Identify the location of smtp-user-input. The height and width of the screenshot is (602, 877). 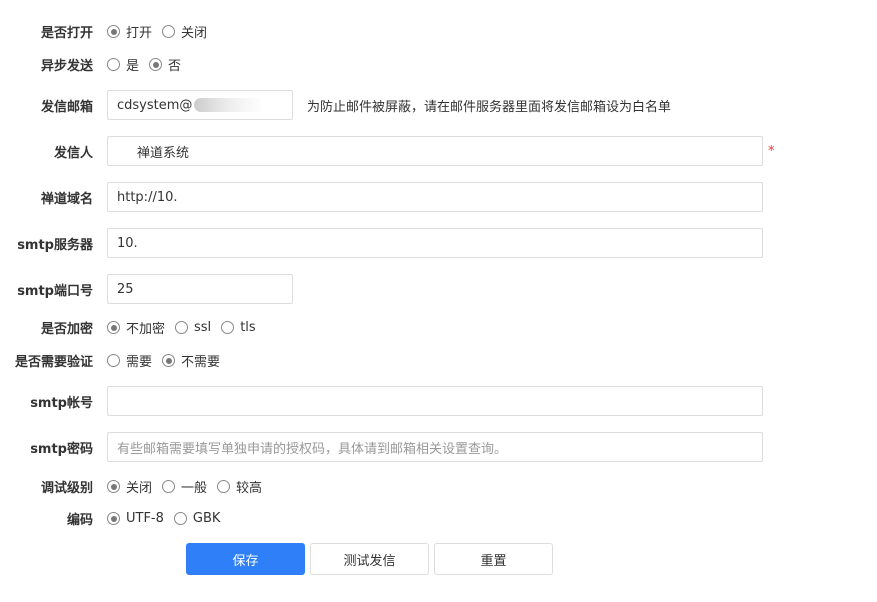
(435, 401).